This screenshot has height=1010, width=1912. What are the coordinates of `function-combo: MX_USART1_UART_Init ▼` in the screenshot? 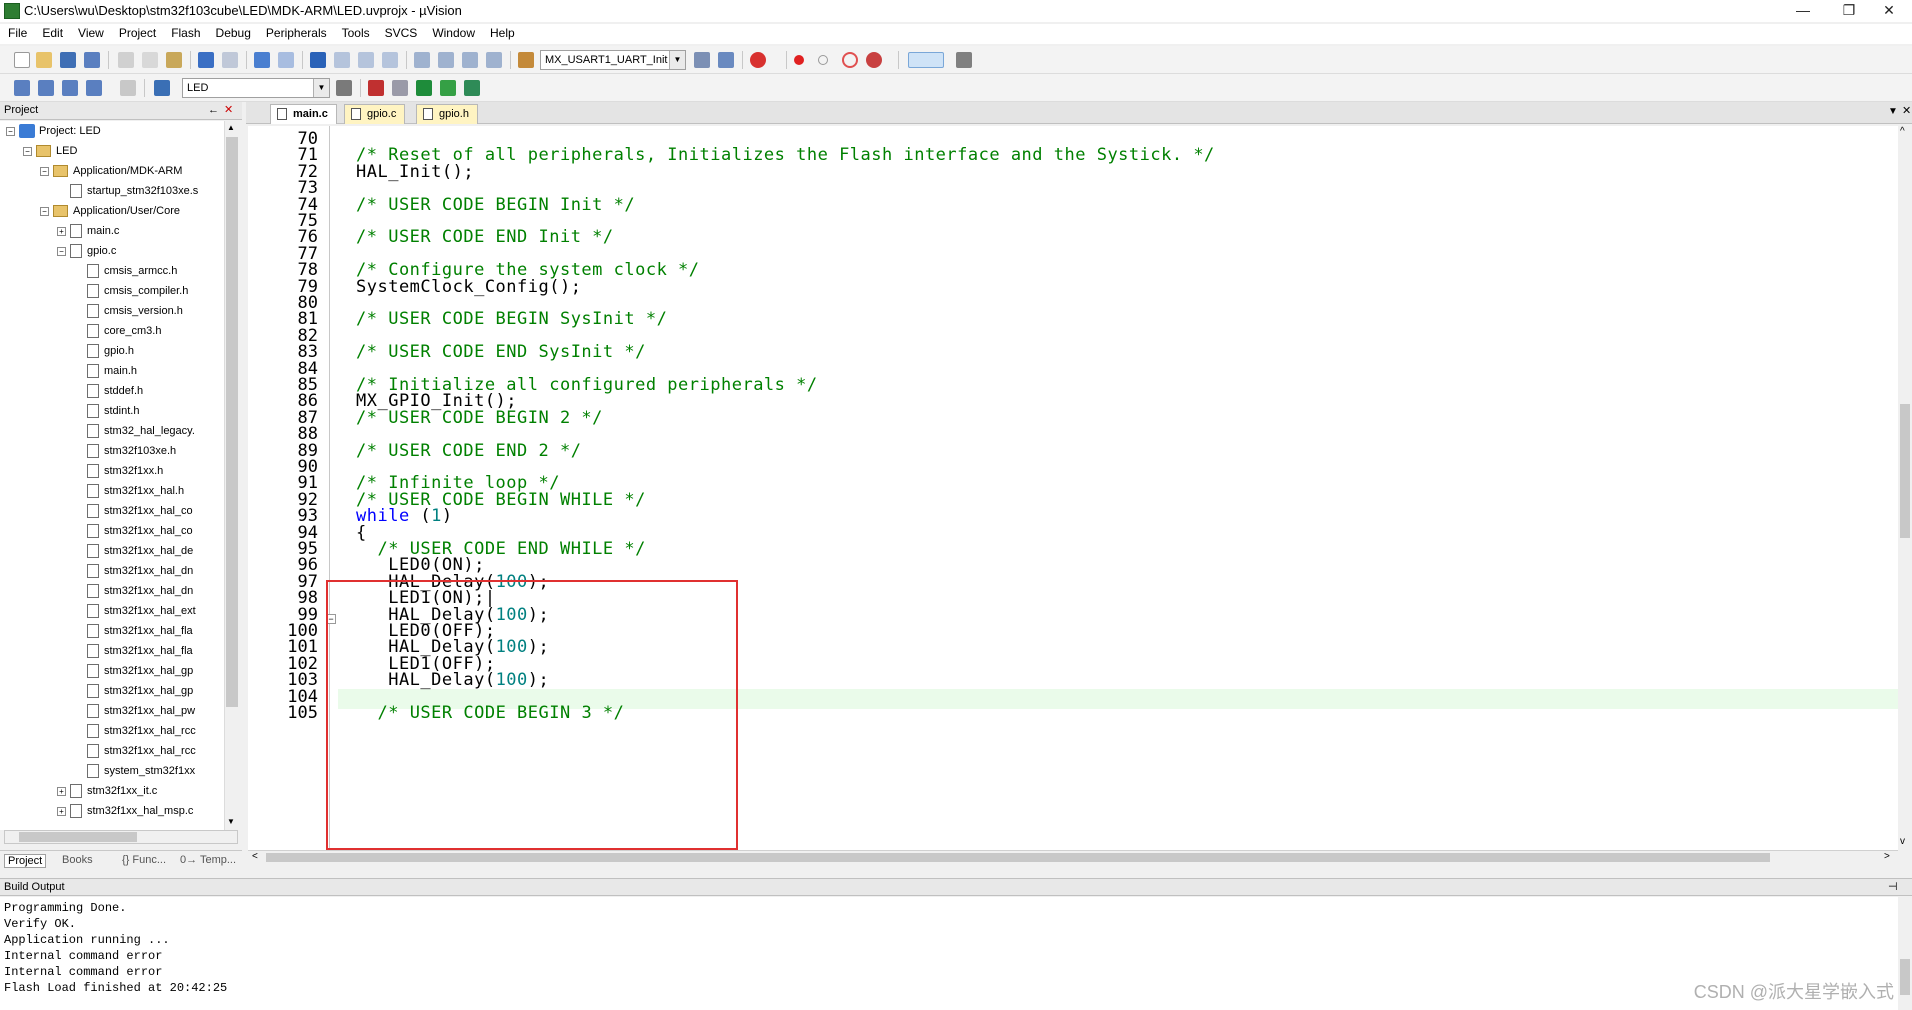 It's located at (613, 60).